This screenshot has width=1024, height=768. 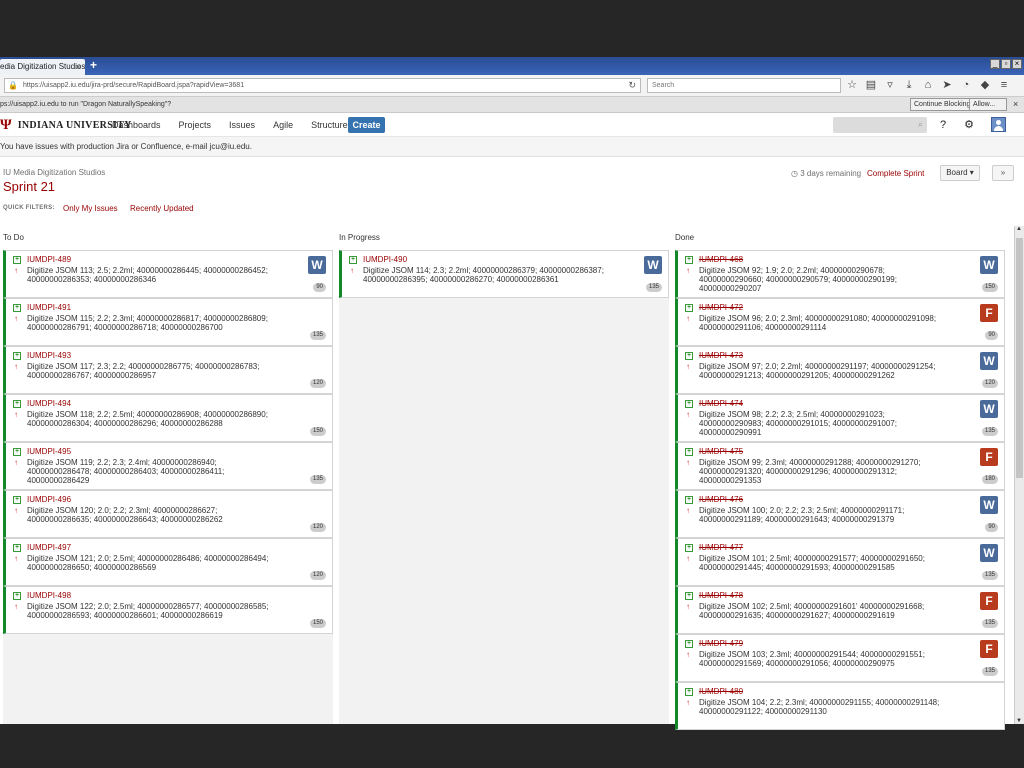 What do you see at coordinates (283, 125) in the screenshot?
I see `menu-agile: Agile` at bounding box center [283, 125].